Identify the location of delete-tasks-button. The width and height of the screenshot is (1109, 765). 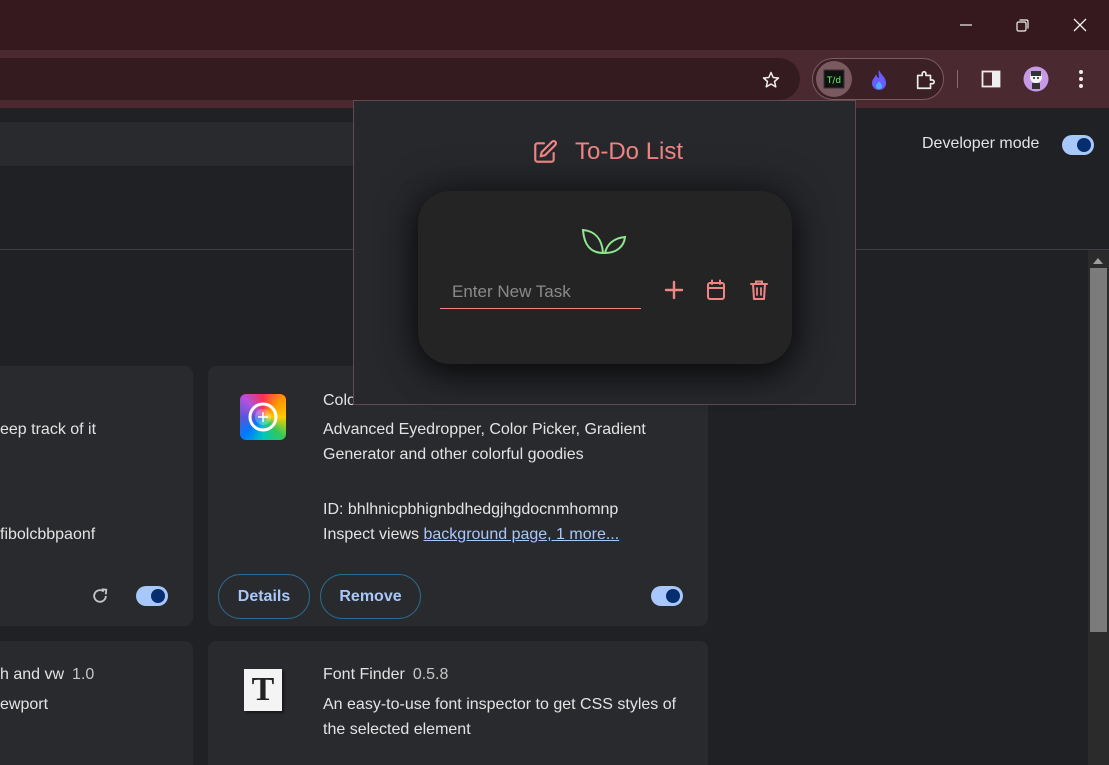
(759, 290).